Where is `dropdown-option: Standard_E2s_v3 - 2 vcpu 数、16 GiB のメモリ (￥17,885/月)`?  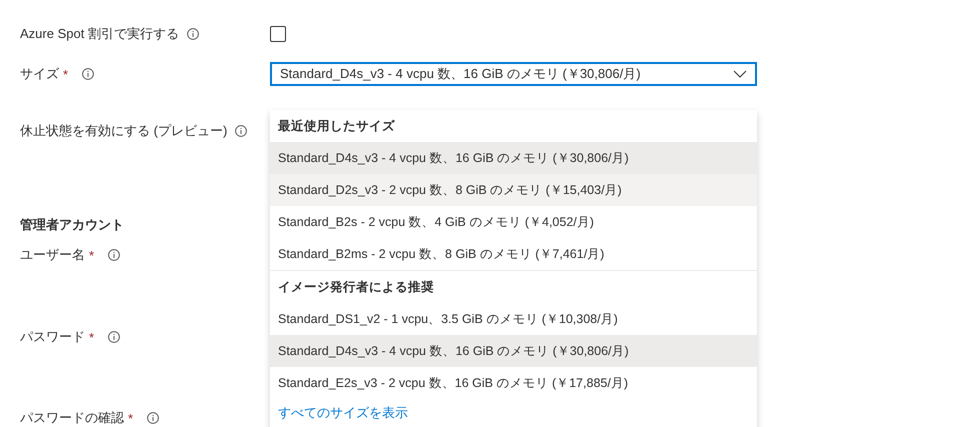
dropdown-option: Standard_E2s_v3 - 2 vcpu 数、16 GiB のメモリ (￥17,885/月) is located at coordinates (513, 383).